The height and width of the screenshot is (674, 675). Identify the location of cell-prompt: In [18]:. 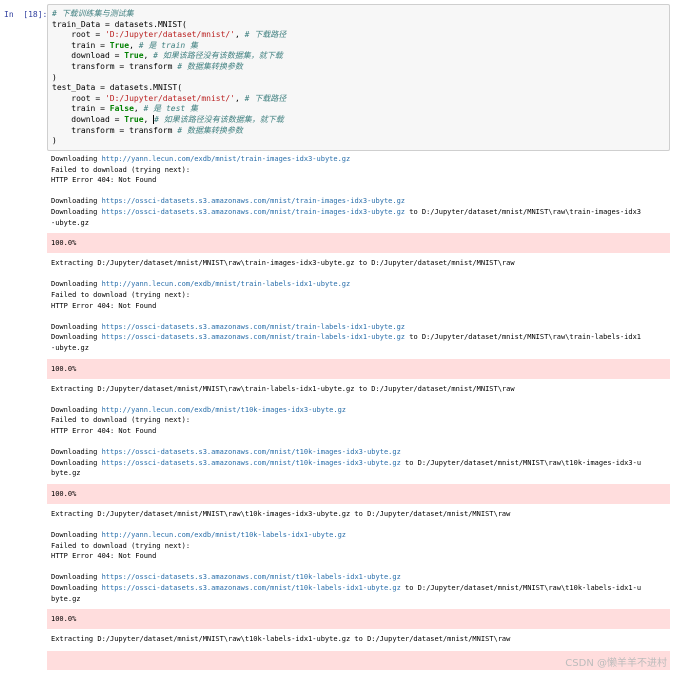
(26, 14).